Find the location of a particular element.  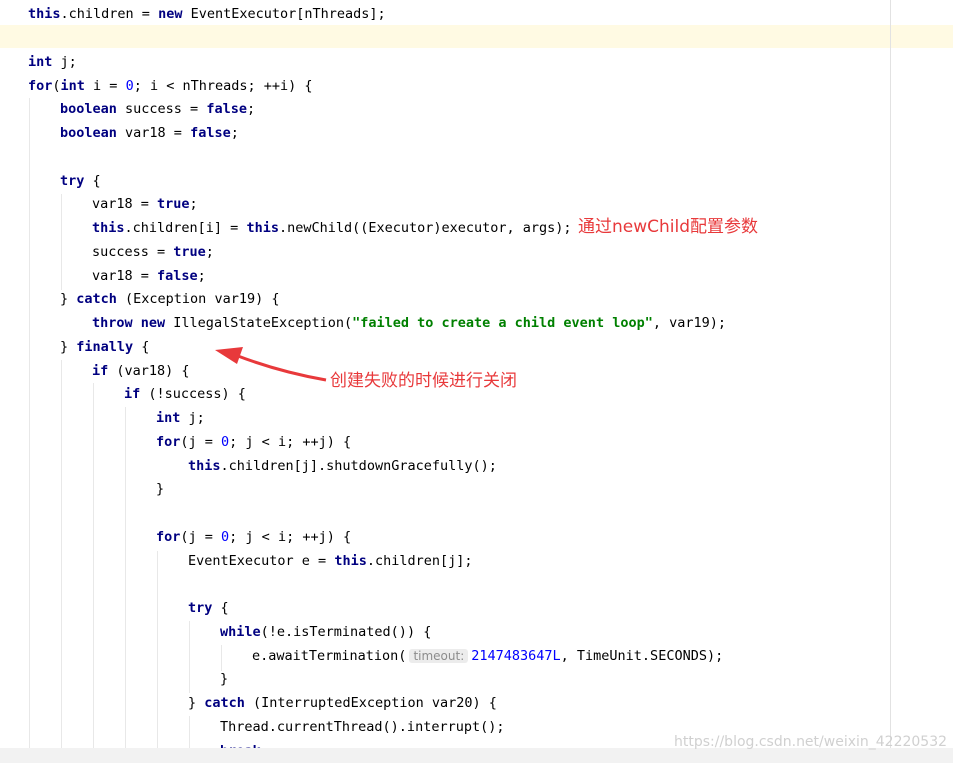

horizontal-scrollbar is located at coordinates (476, 755).